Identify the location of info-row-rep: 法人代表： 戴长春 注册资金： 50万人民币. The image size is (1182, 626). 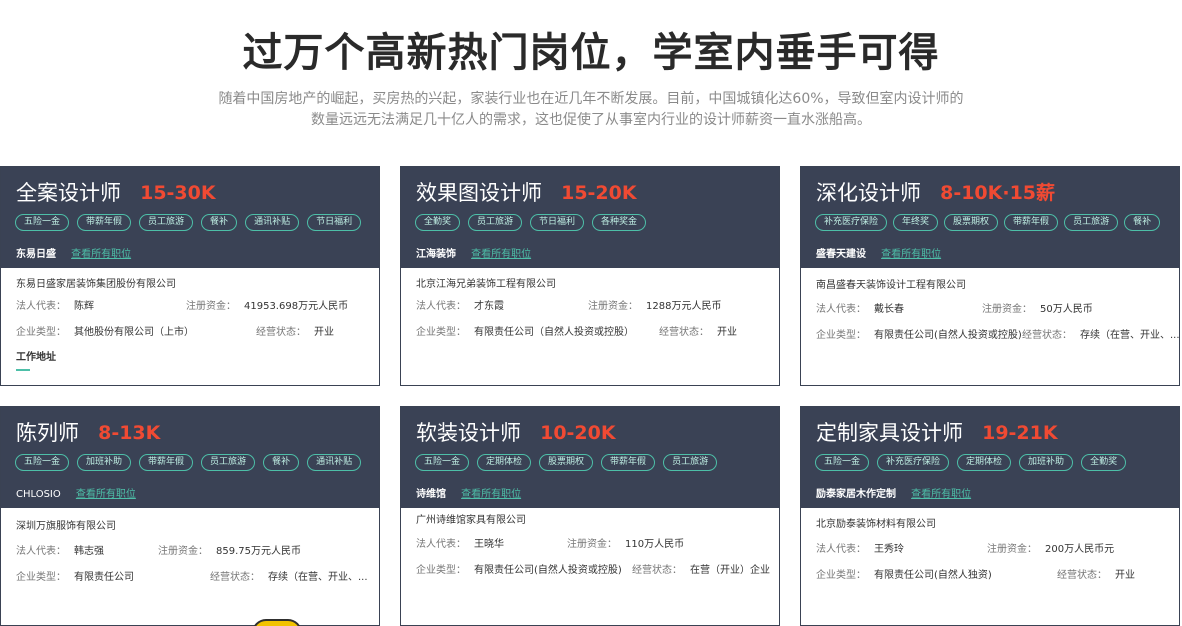
(954, 309).